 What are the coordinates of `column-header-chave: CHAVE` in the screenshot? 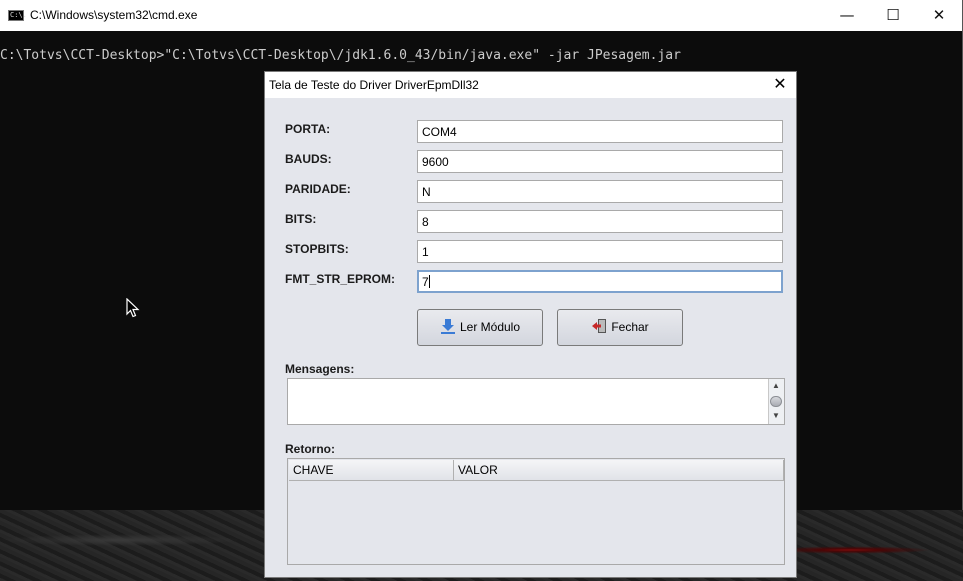 It's located at (371, 470).